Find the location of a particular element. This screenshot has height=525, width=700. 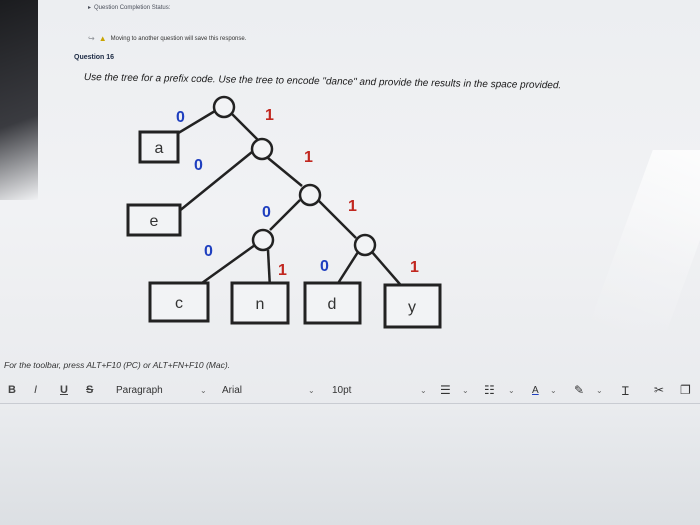

leaf-d: d is located at coordinates (332, 304).